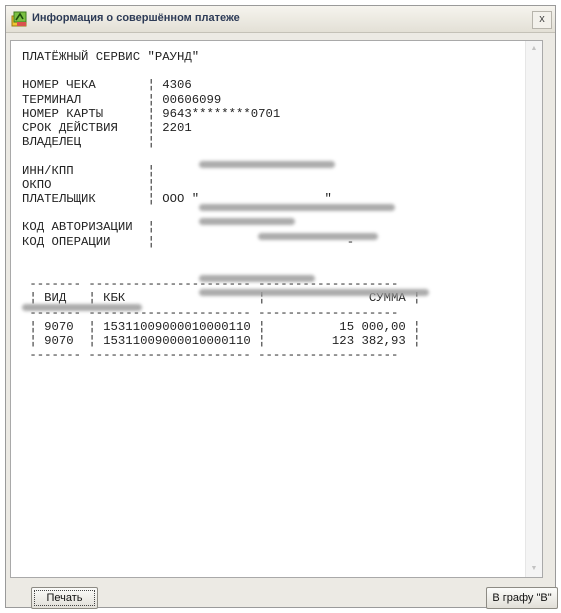  Describe the element at coordinates (534, 49) in the screenshot. I see `scroll-up-arrow-icon: ▲` at that location.